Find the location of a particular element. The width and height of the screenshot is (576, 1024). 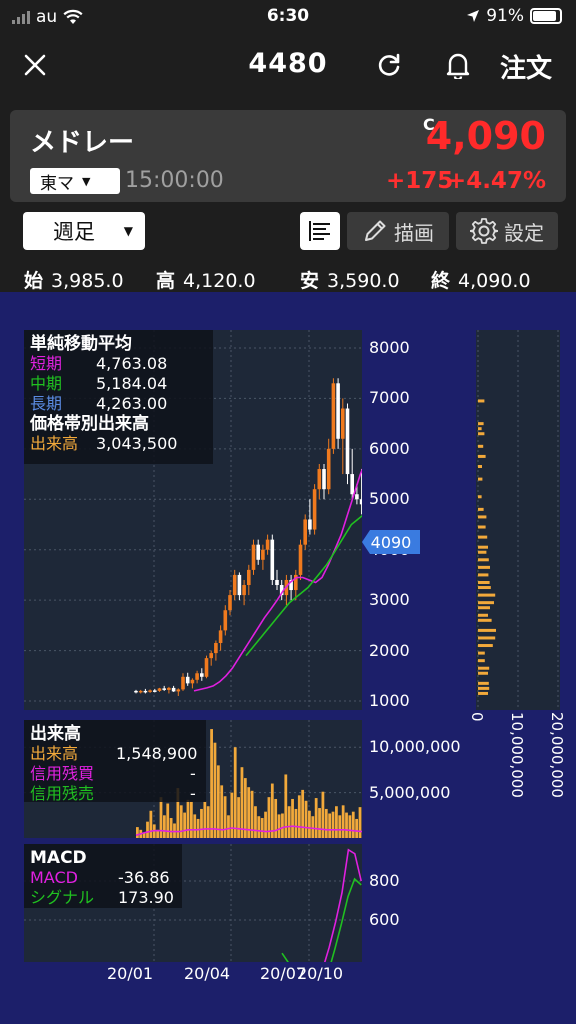

high-value: 4,120.0 is located at coordinates (219, 281).